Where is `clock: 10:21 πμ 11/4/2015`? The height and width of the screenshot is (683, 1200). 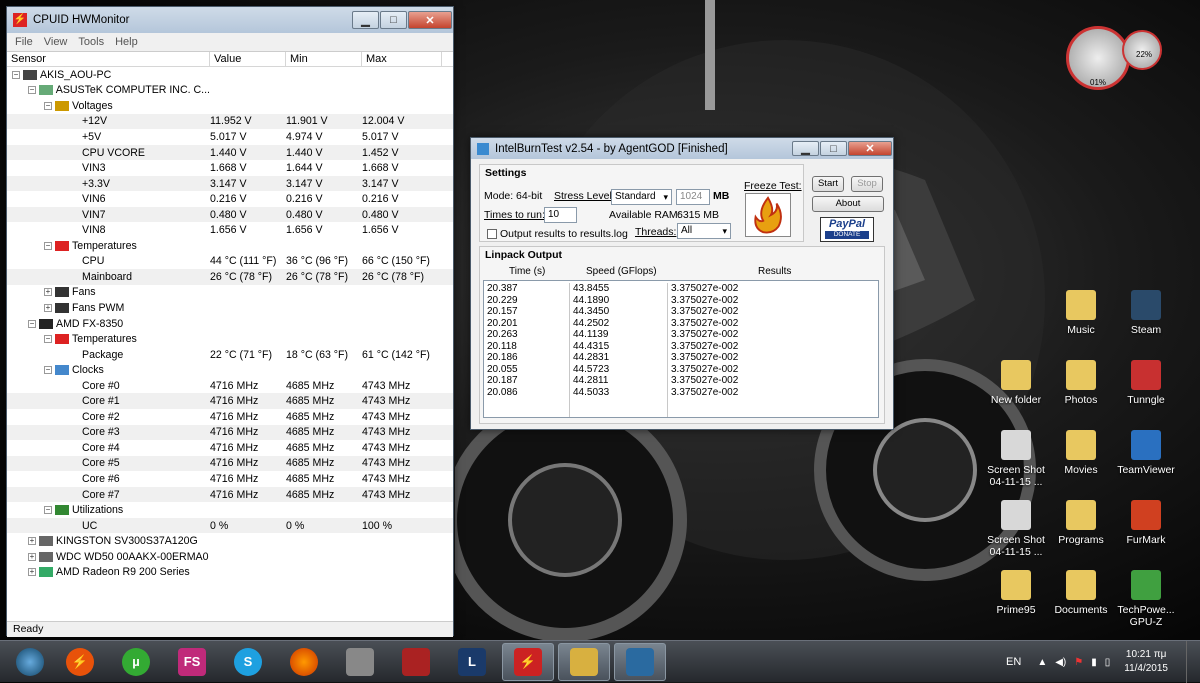
clock: 10:21 πμ 11/4/2015 is located at coordinates (1146, 662).